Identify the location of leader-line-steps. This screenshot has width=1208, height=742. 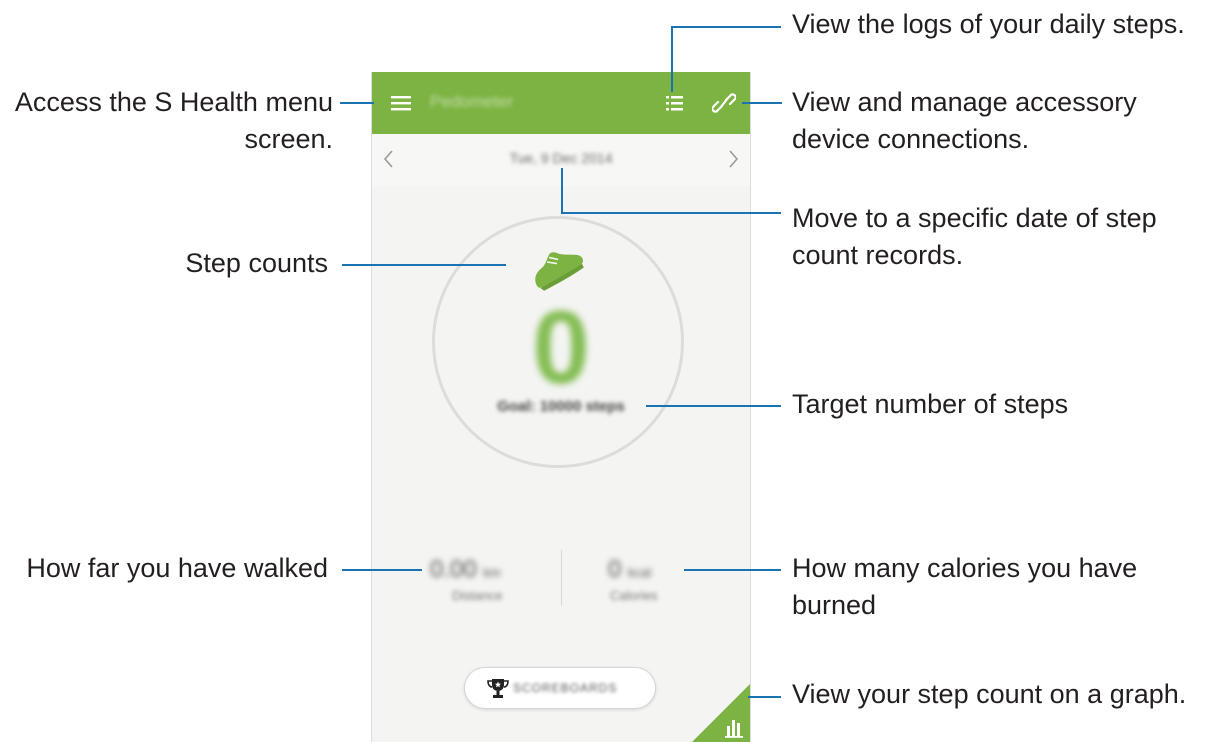
(424, 265).